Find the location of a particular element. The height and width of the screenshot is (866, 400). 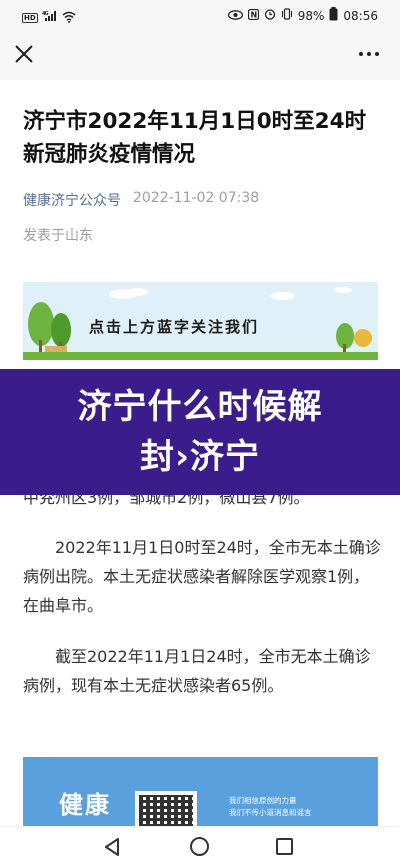

qr-code-icon is located at coordinates (166, 809).